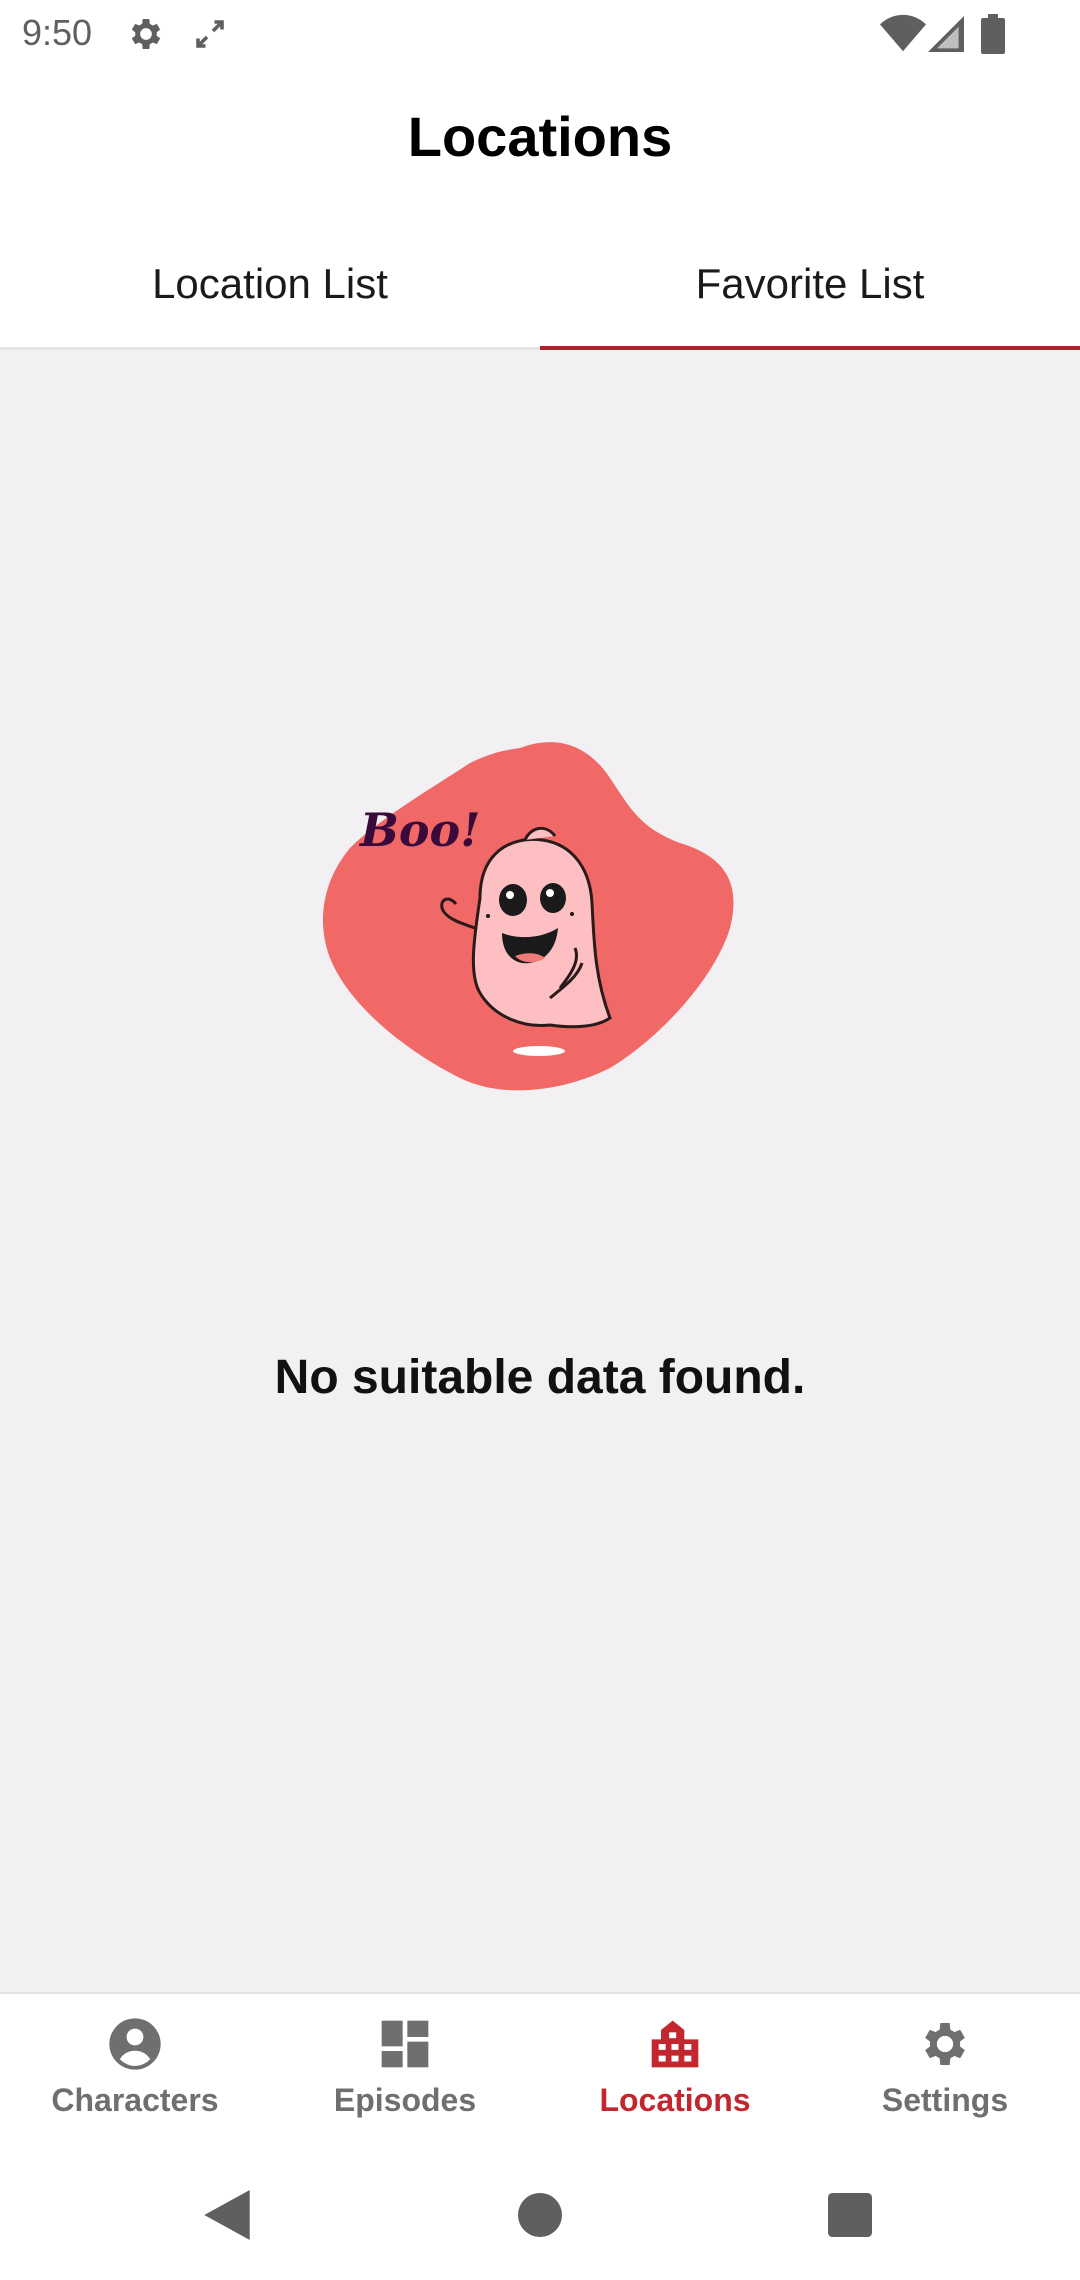 The image size is (1080, 2280). I want to click on tab-label: Favorite List, so click(810, 283).